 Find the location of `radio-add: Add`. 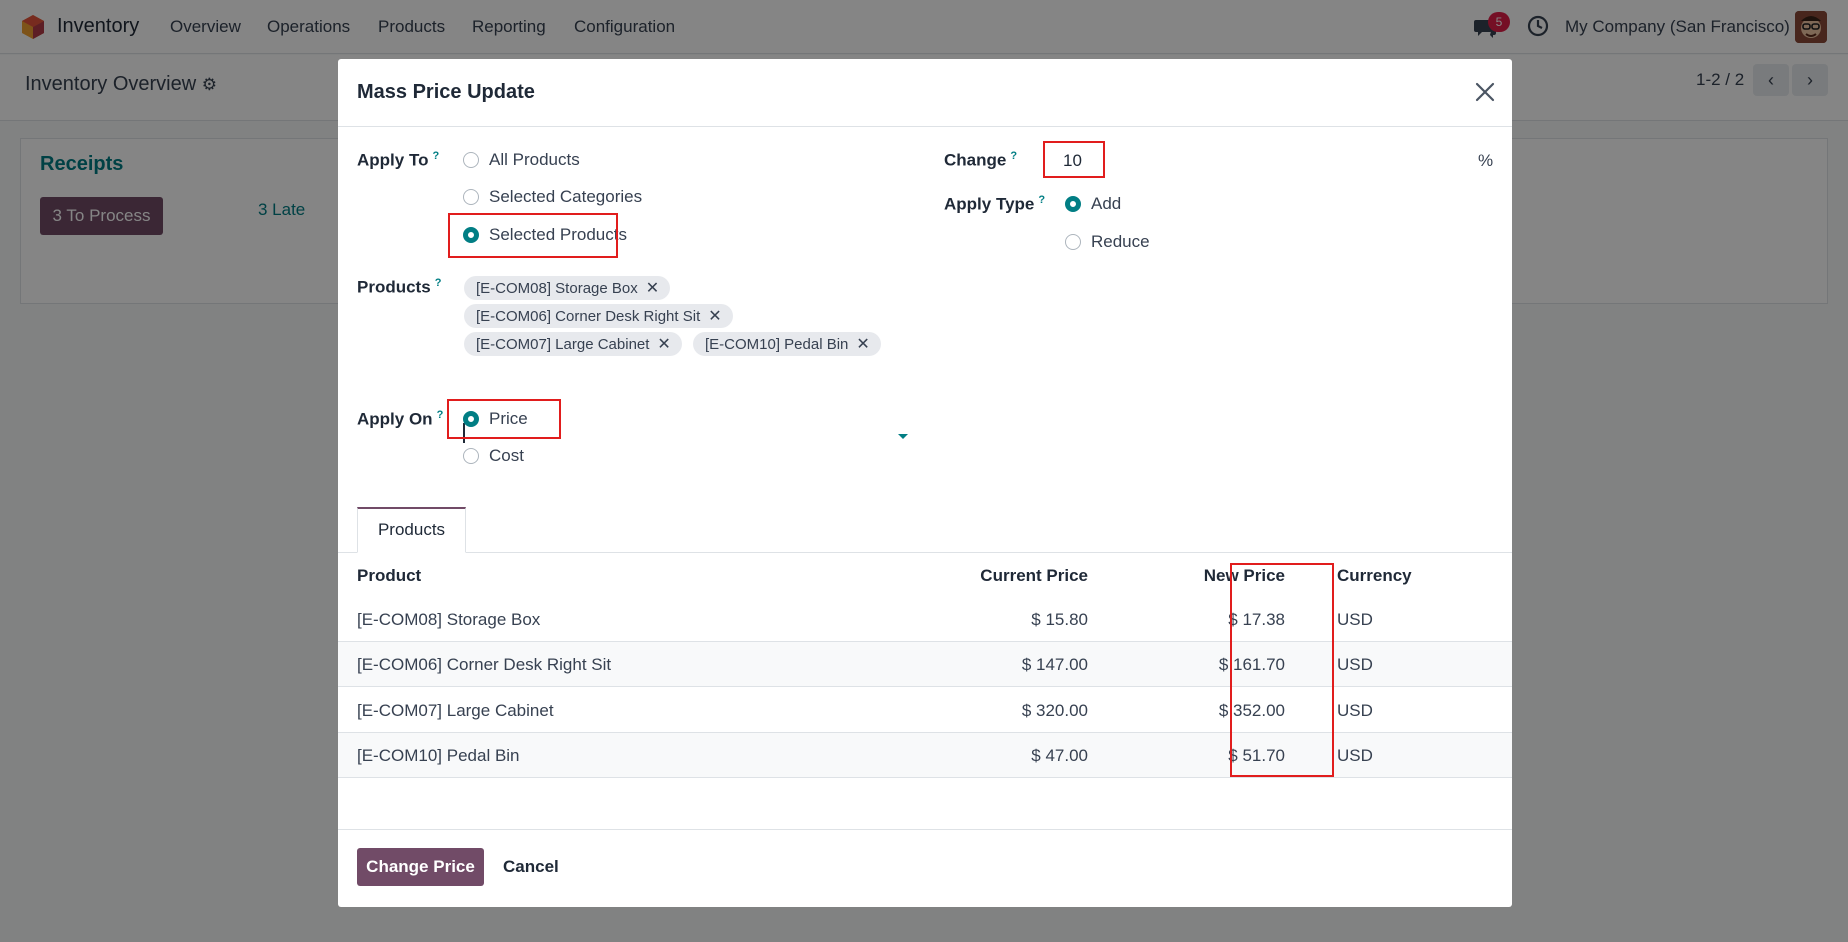

radio-add: Add is located at coordinates (1093, 204).